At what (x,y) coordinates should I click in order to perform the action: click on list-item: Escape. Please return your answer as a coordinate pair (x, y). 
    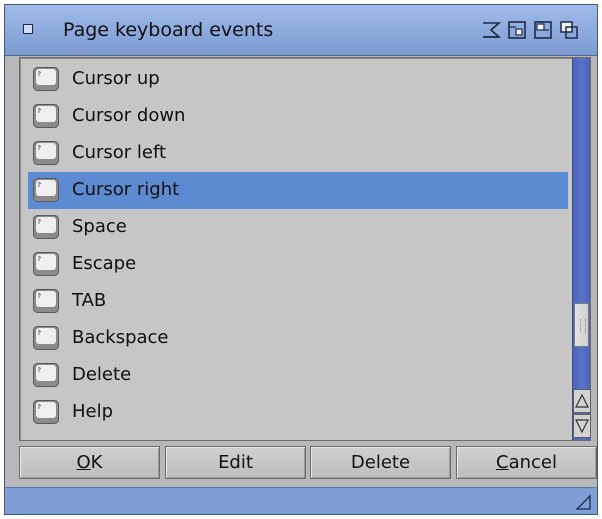
    Looking at the image, I should click on (298, 264).